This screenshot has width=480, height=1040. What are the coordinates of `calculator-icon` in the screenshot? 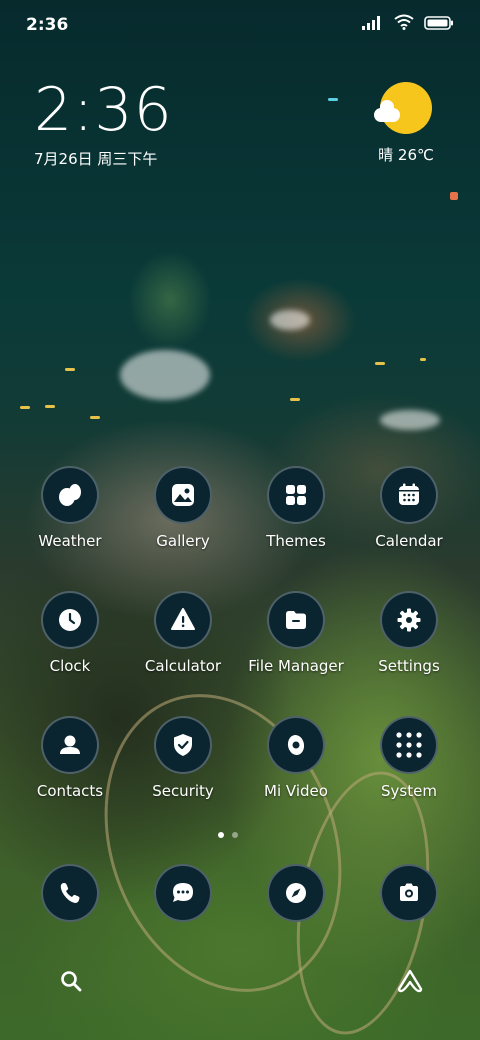 It's located at (183, 620).